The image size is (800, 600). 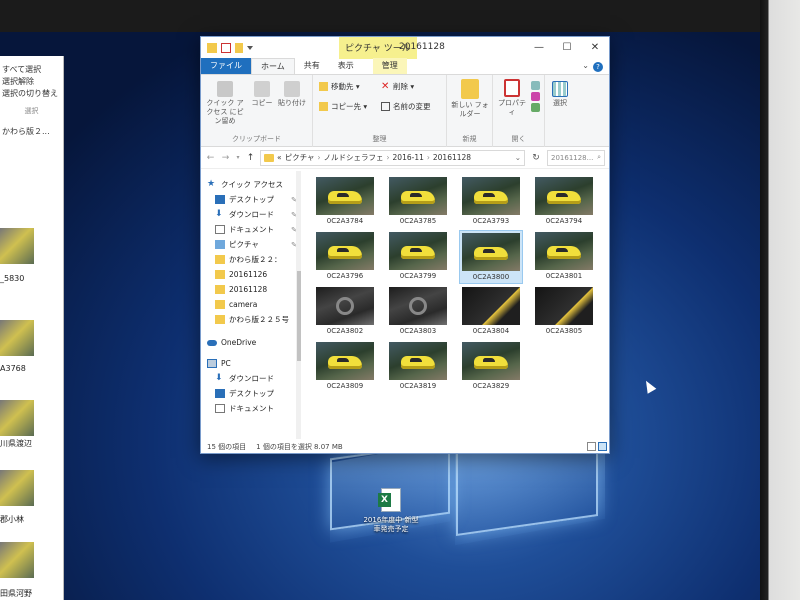 What do you see at coordinates (418, 312) in the screenshot?
I see `file-item: 0C2A3803` at bounding box center [418, 312].